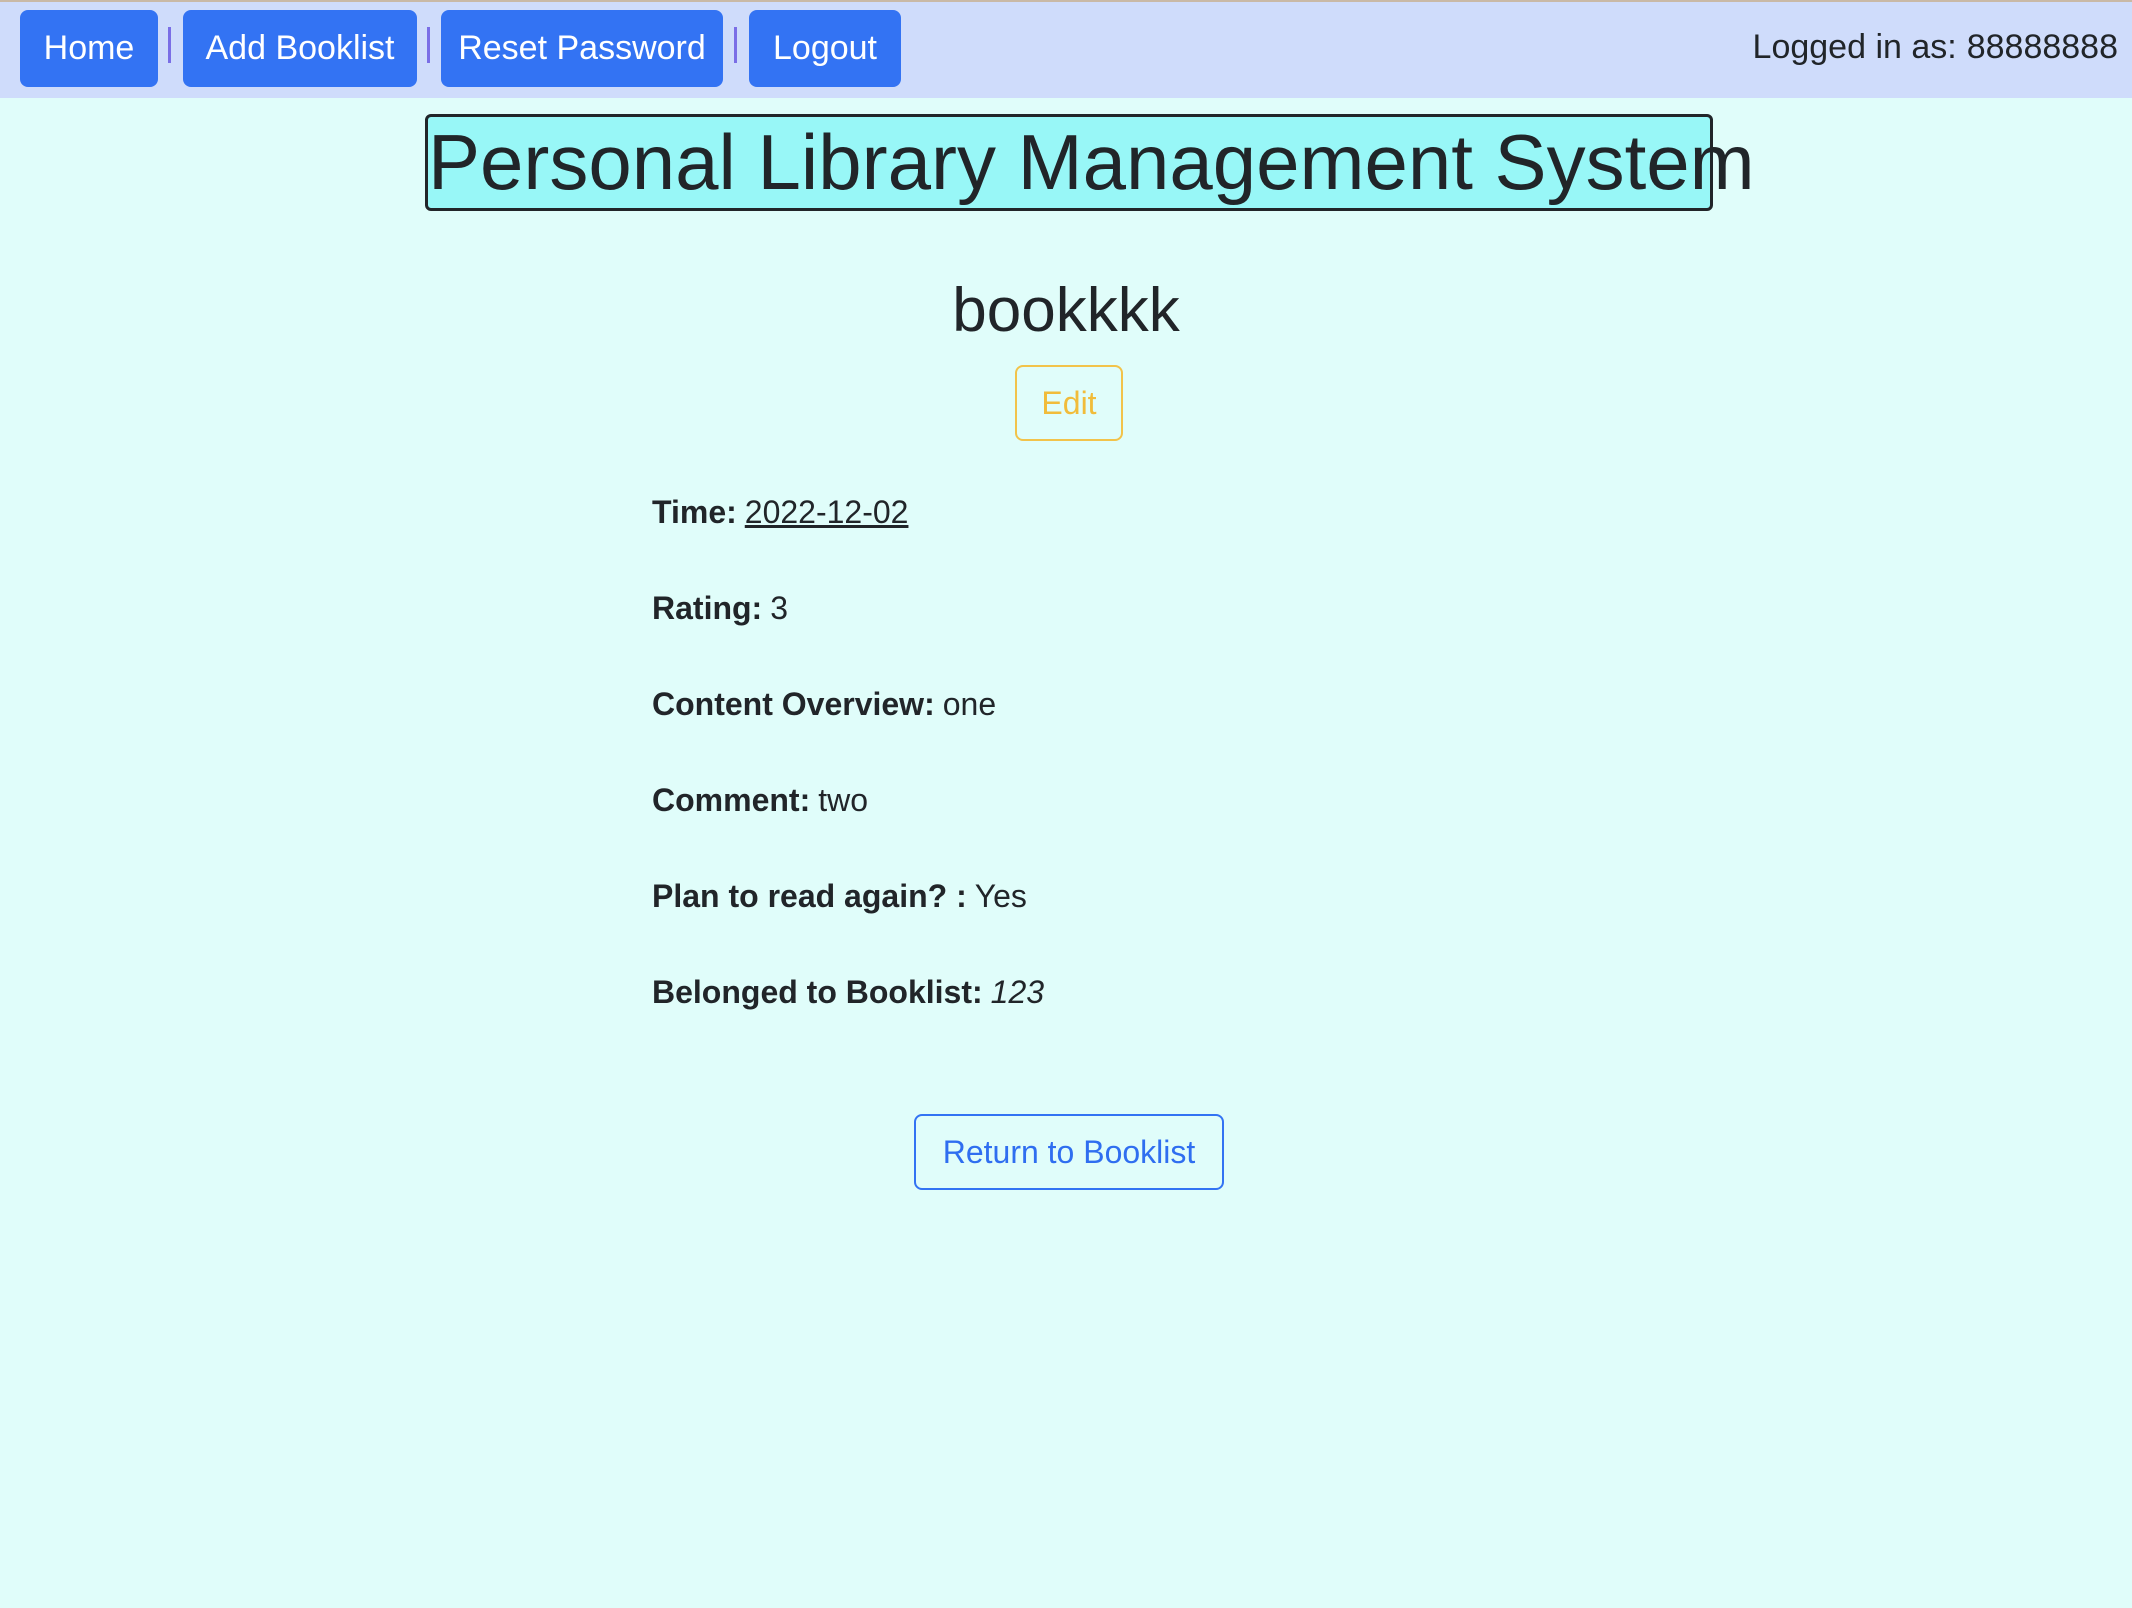 This screenshot has width=2132, height=1608. What do you see at coordinates (2042, 47) in the screenshot?
I see `username: 88888888` at bounding box center [2042, 47].